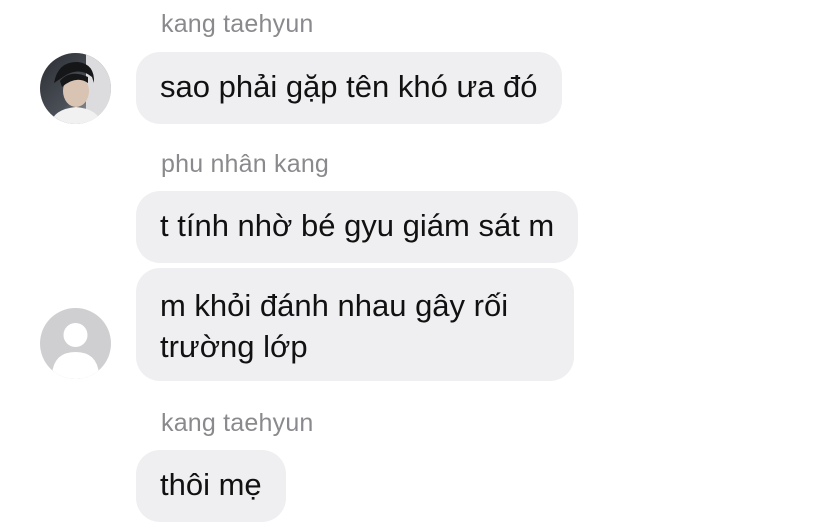 The image size is (828, 522). I want to click on message-line: trường lớp, so click(234, 346).